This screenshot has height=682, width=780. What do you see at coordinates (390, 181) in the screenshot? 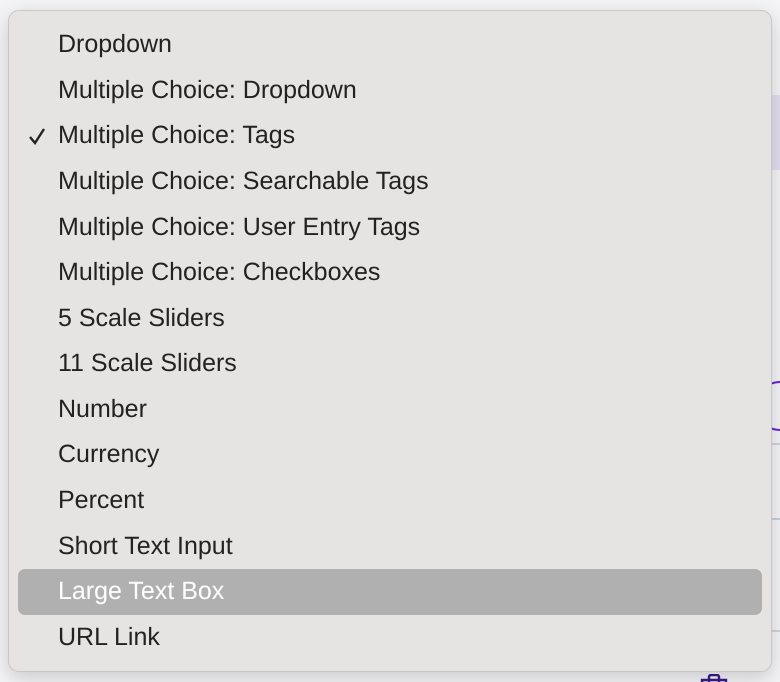
I see `menu-item: Multiple Choice: Searchable Tags` at bounding box center [390, 181].